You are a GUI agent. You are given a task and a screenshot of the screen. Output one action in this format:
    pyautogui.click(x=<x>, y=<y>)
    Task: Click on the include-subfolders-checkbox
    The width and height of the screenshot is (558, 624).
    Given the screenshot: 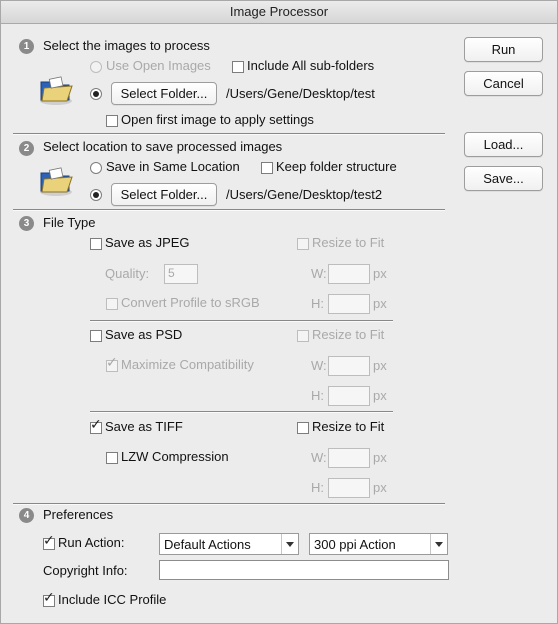 What is the action you would take?
    pyautogui.click(x=238, y=67)
    